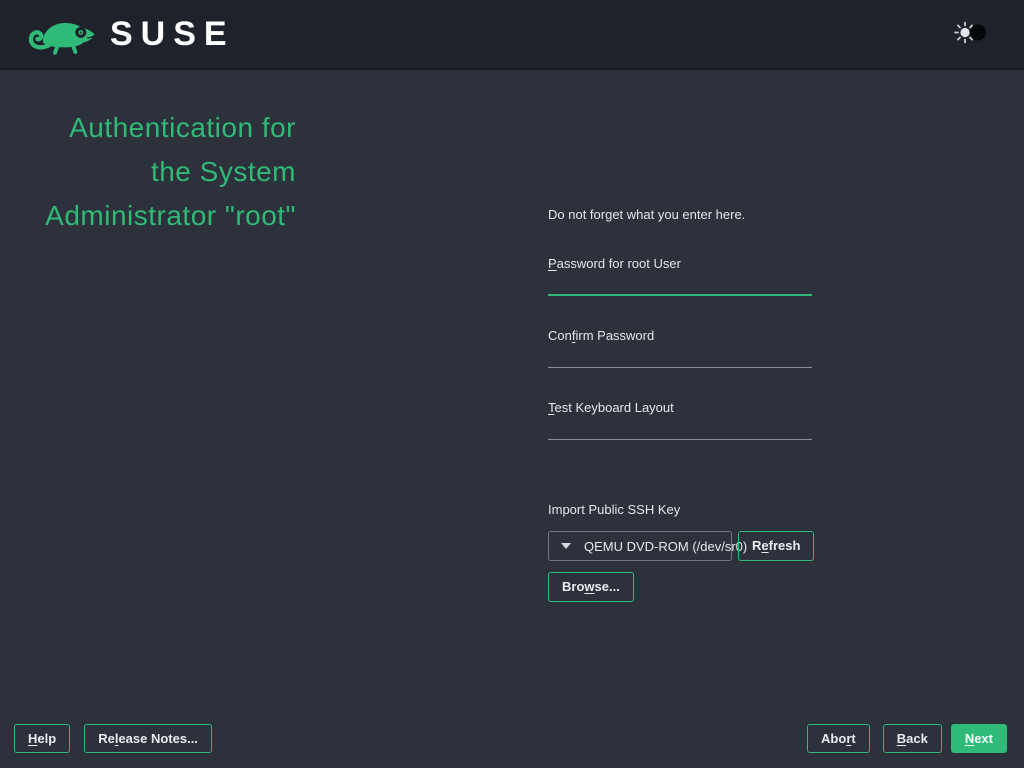 The width and height of the screenshot is (1024, 768). I want to click on password-label: Password for root User, so click(680, 264).